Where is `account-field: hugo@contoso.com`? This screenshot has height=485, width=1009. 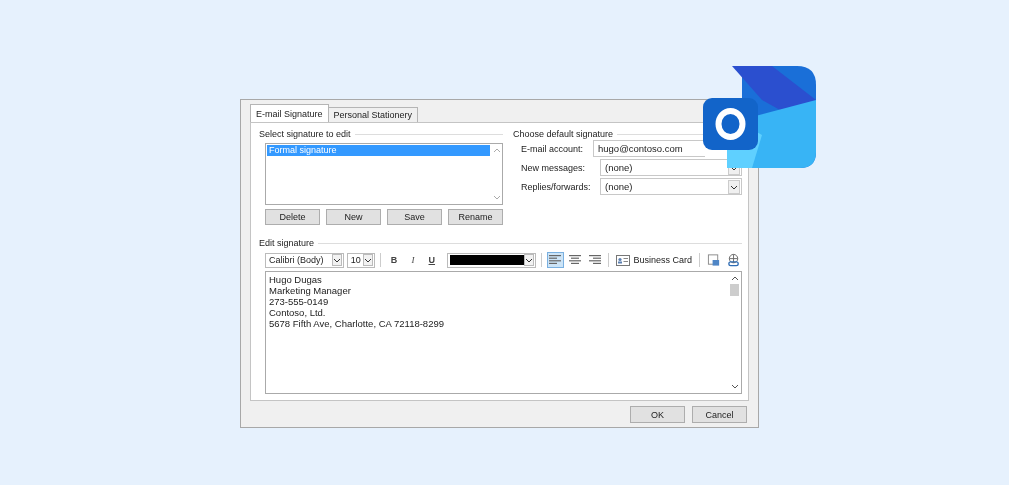
account-field: hugo@contoso.com is located at coordinates (649, 148).